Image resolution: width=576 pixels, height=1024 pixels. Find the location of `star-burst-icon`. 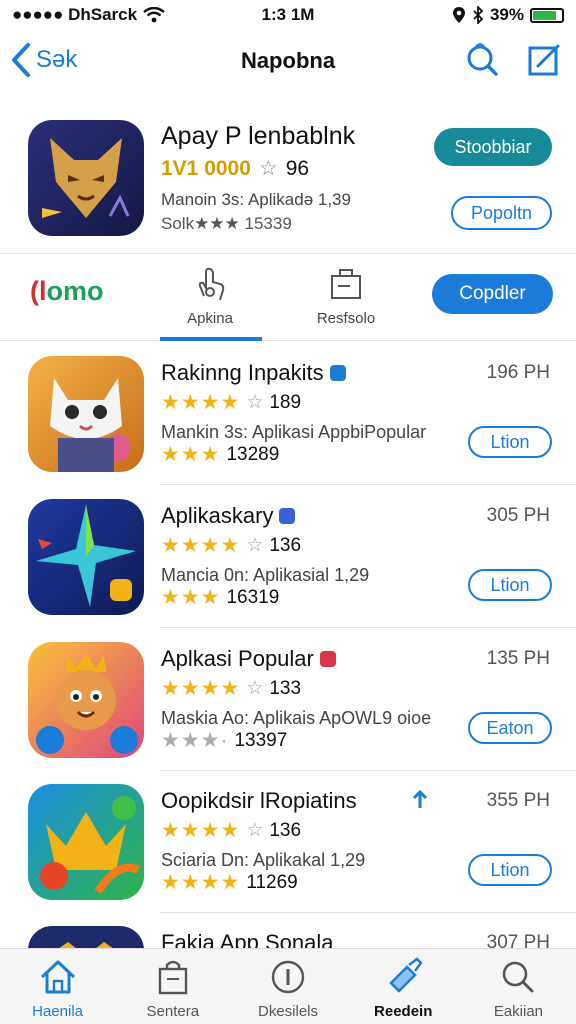

star-burst-icon is located at coordinates (86, 557).